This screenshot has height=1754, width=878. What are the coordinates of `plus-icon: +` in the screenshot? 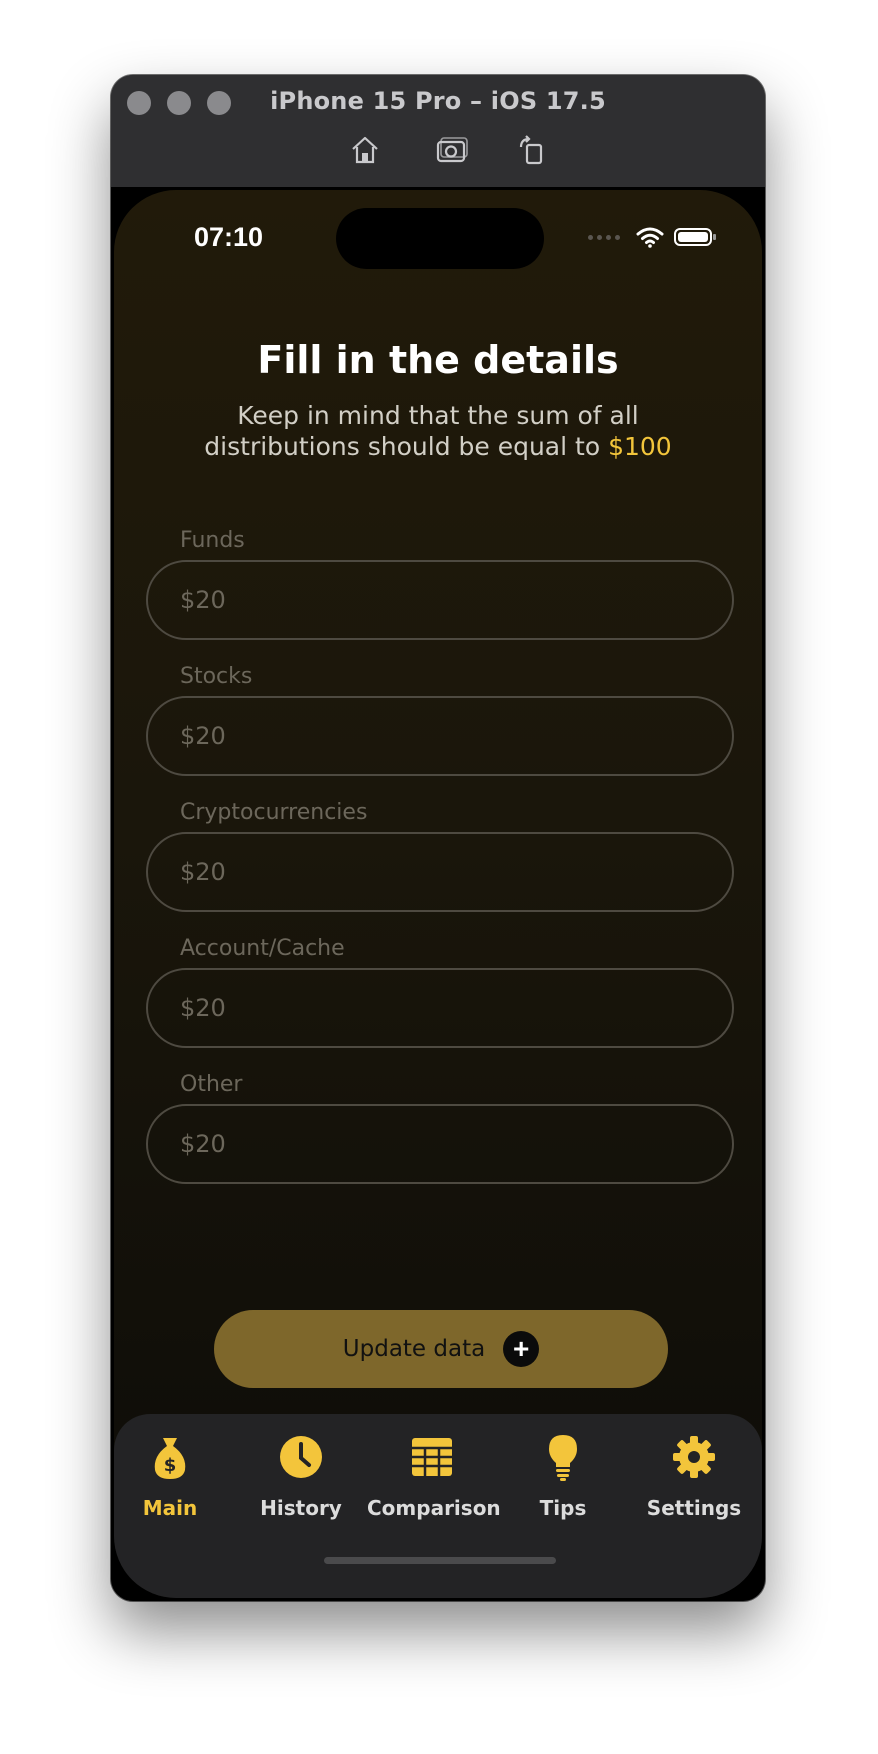 It's located at (521, 1349).